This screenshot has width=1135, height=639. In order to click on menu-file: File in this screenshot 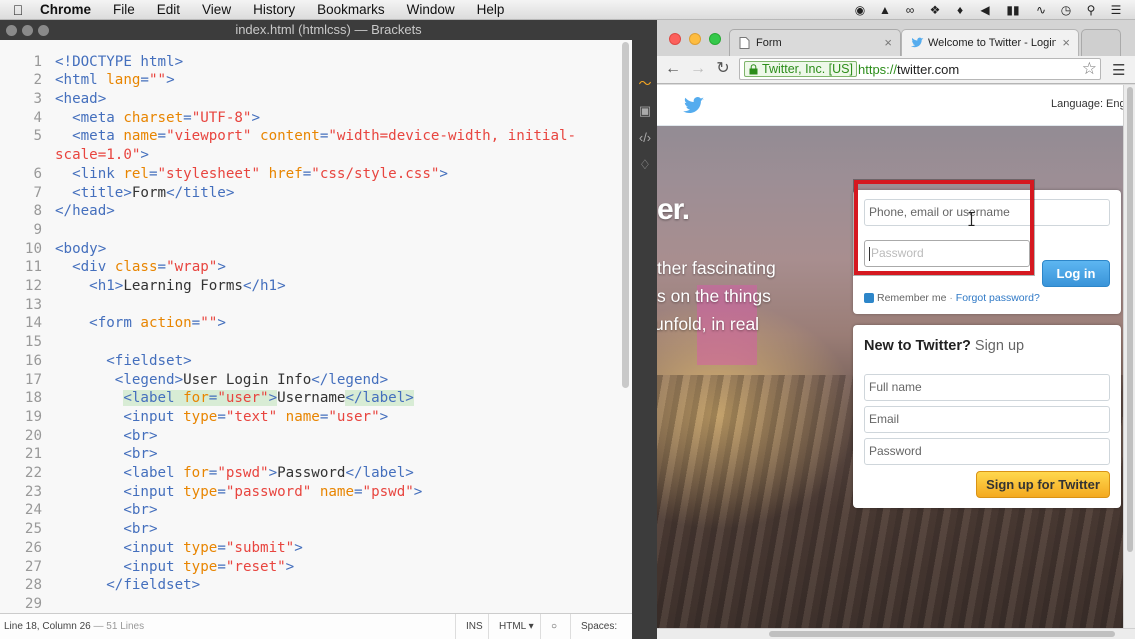, I will do `click(124, 9)`.